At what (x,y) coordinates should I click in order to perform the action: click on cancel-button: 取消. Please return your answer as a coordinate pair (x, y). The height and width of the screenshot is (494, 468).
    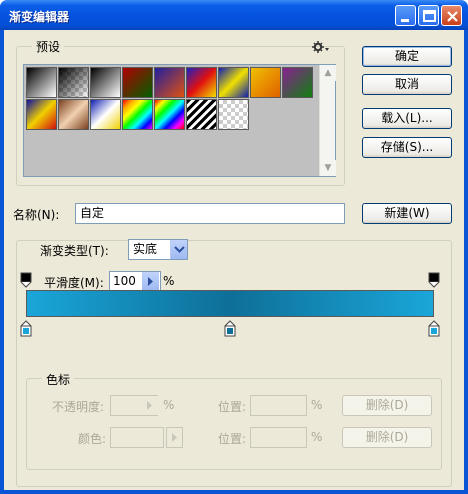
    Looking at the image, I should click on (407, 84).